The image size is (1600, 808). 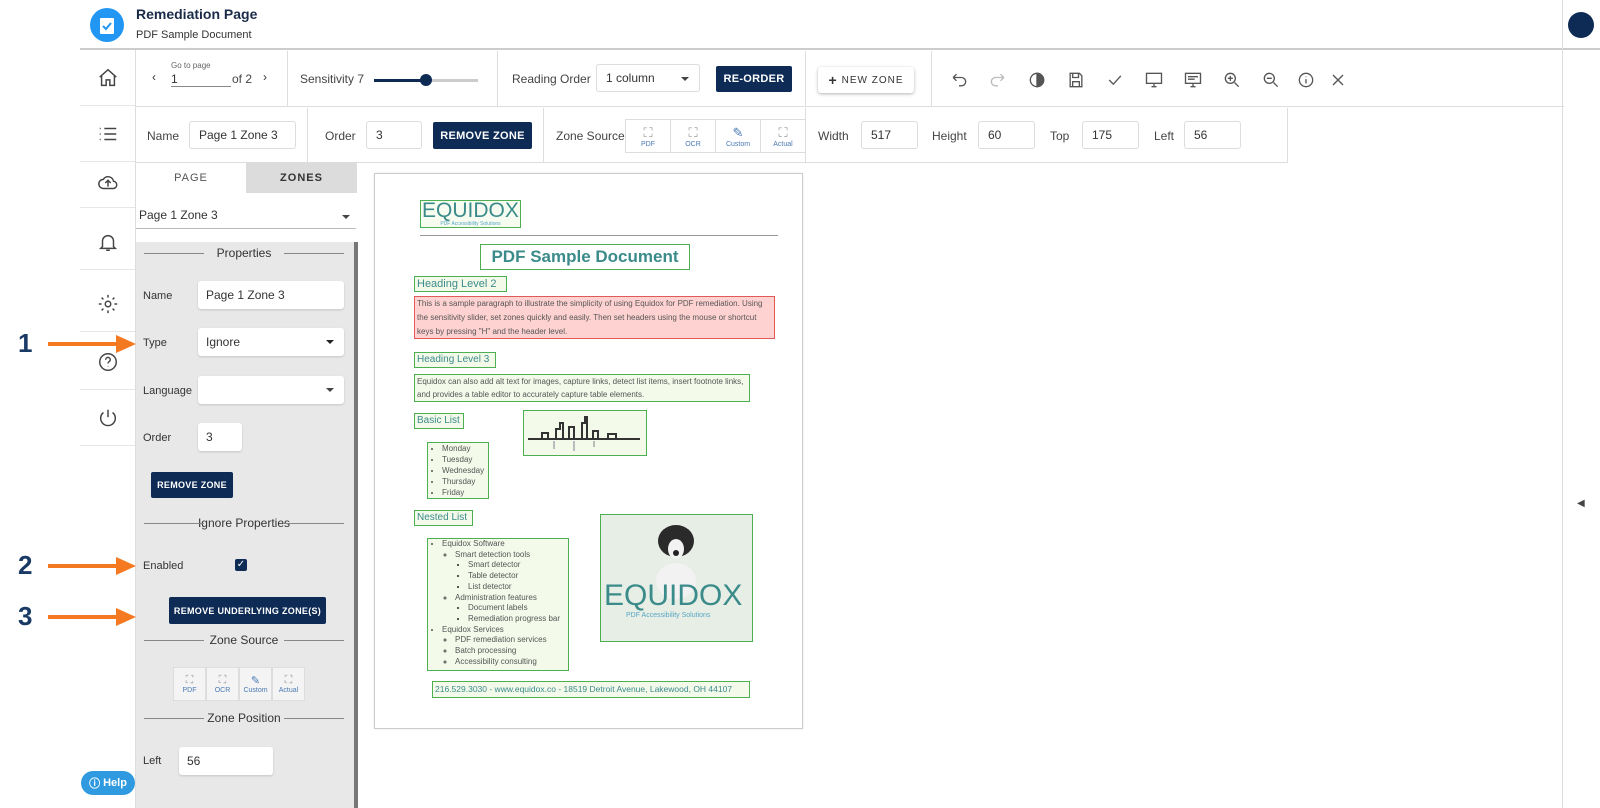 I want to click on skyline-image, so click(x=584, y=433).